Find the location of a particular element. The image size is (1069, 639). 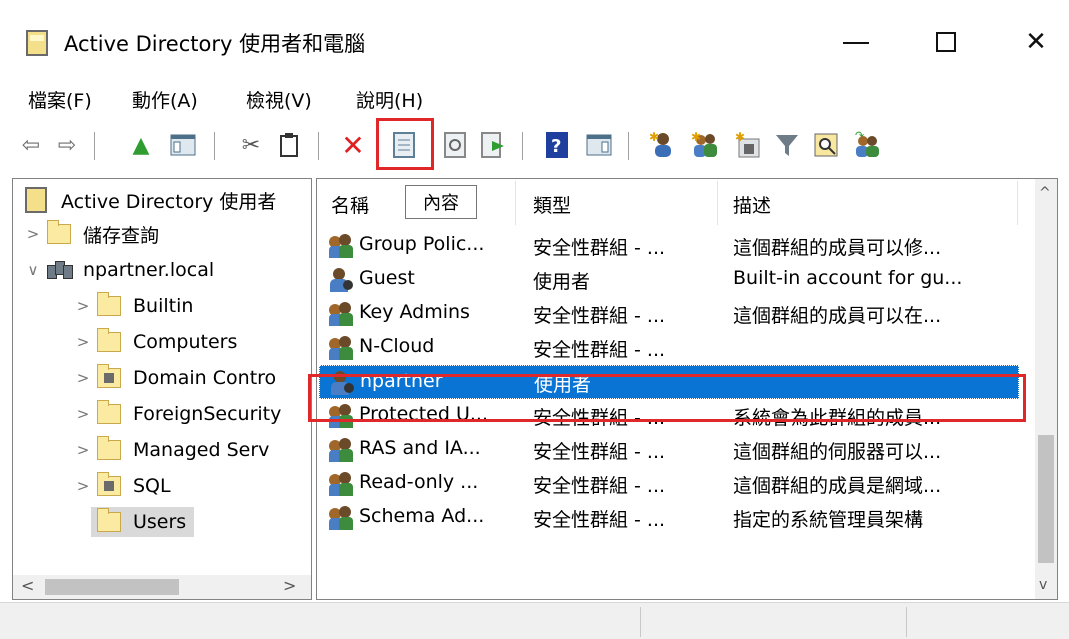

toolbar: ⇦ ⇨ ▲ ✂ ✕ ? ✱ ✱ ✱ ↷ is located at coordinates (534, 144).